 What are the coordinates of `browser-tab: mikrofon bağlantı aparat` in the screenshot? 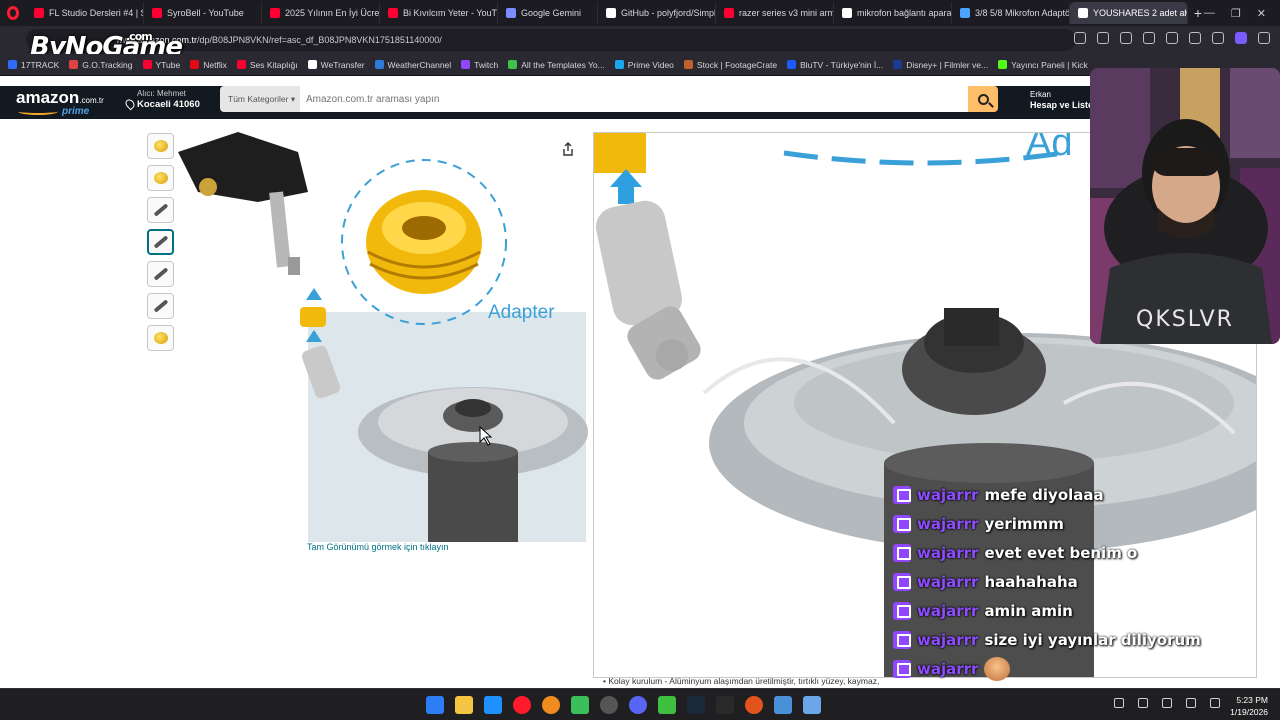 It's located at (893, 13).